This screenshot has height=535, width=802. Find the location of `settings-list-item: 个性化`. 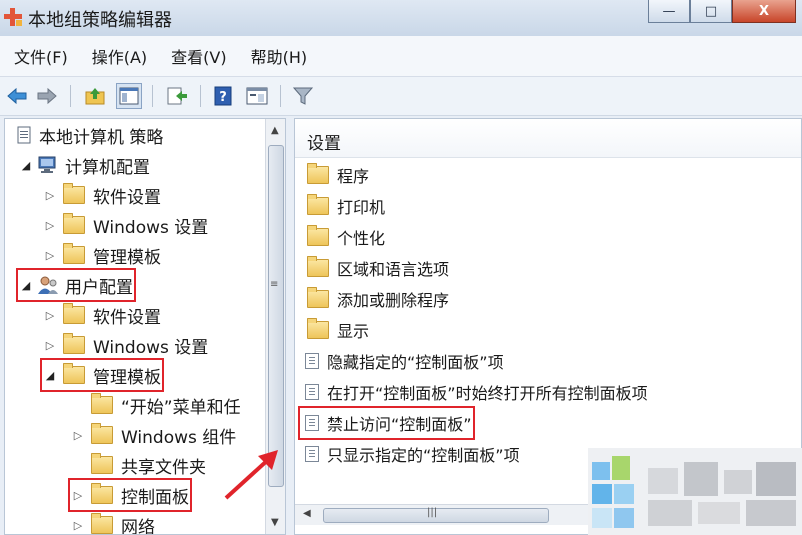

settings-list-item: 个性化 is located at coordinates (343, 237).